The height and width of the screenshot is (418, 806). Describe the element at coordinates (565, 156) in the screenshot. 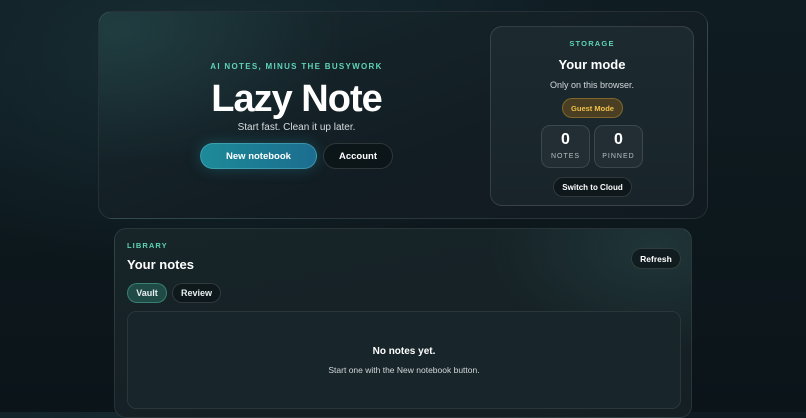

I see `notes-stat-label: NOTES` at that location.